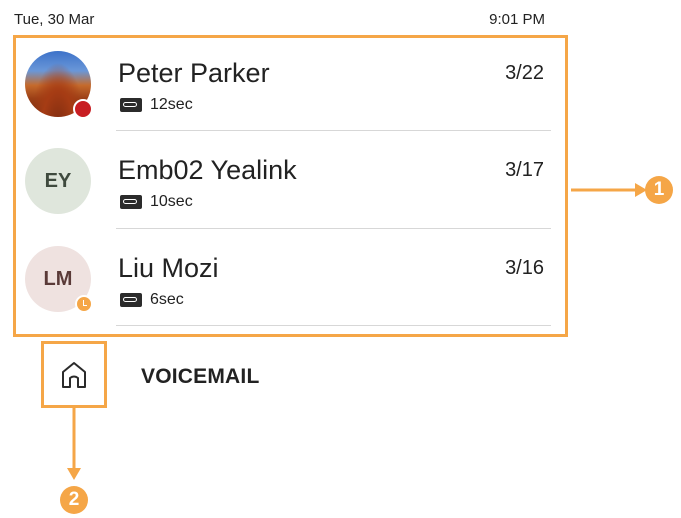  I want to click on callout-1: 1, so click(622, 190).